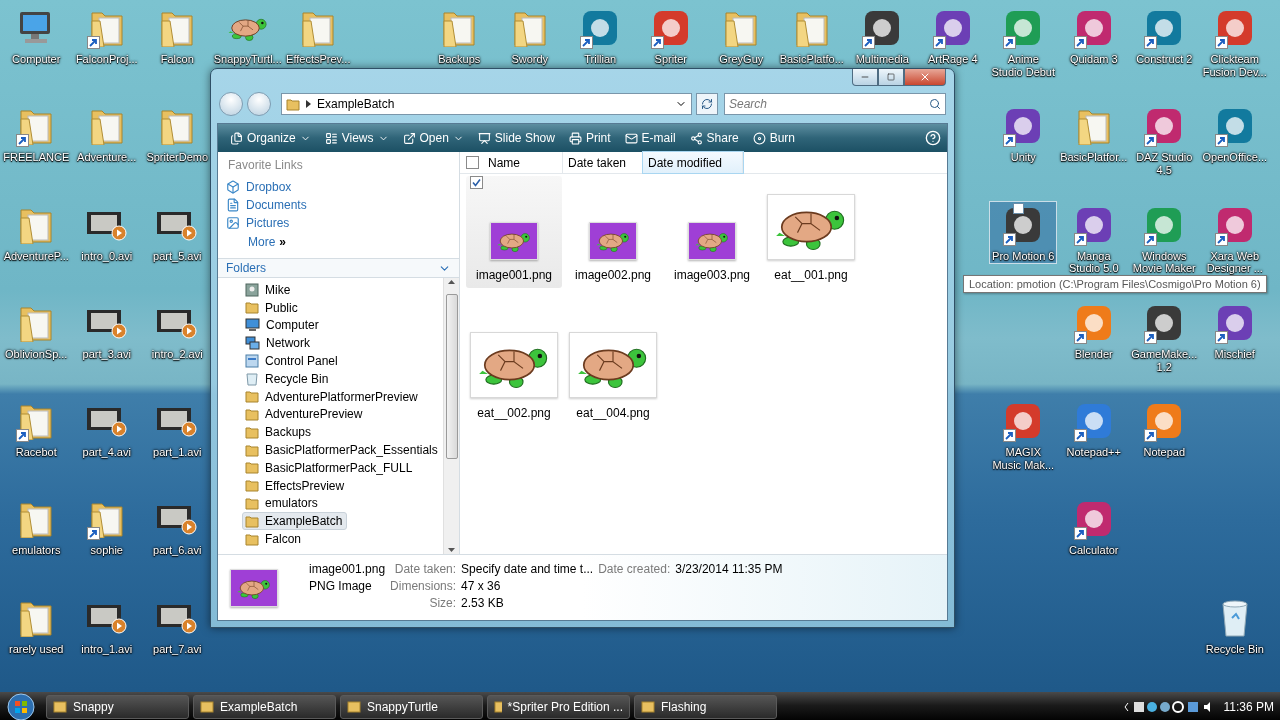 The width and height of the screenshot is (1280, 720). What do you see at coordinates (60, 707) in the screenshot?
I see `window-icon` at bounding box center [60, 707].